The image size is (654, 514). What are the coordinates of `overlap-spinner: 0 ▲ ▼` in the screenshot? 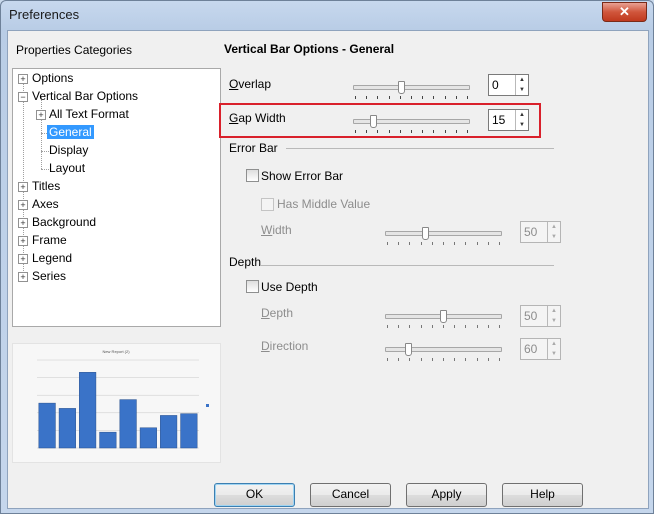 It's located at (508, 85).